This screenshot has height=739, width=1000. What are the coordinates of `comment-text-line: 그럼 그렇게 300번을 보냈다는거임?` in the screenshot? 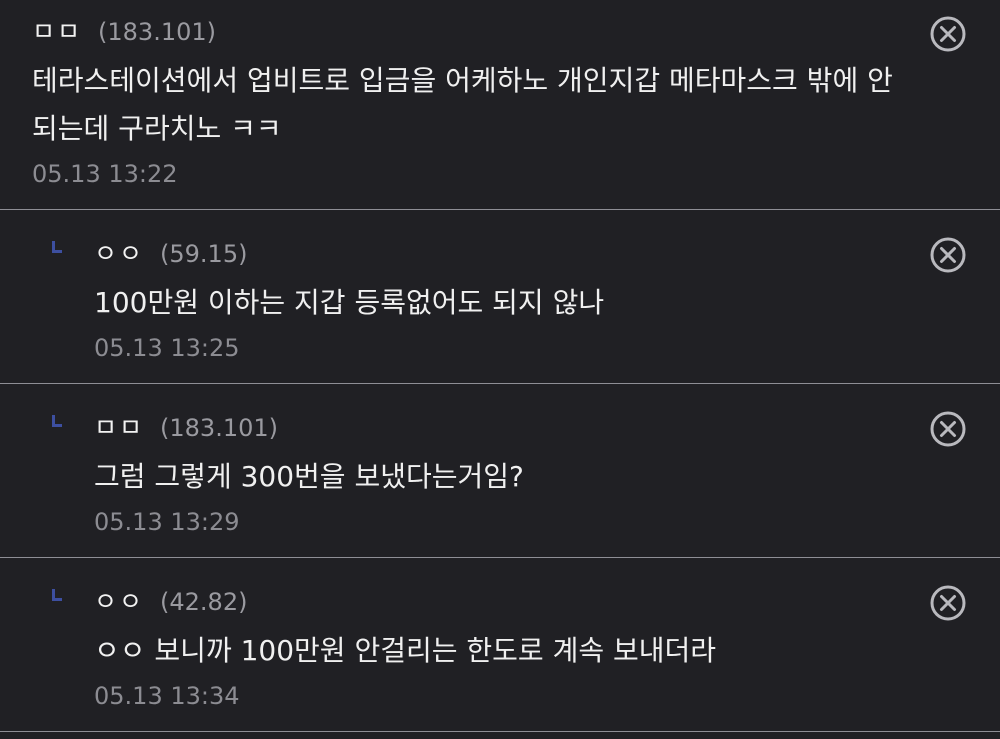 It's located at (309, 476).